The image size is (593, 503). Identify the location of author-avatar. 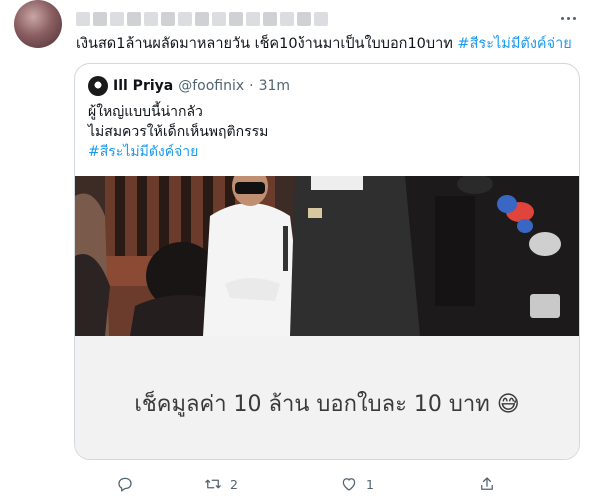
(38, 24).